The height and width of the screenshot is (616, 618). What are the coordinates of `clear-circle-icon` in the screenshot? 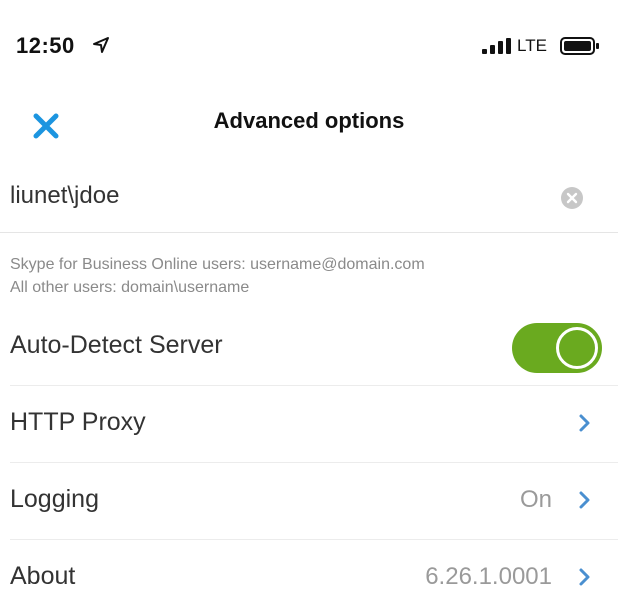 It's located at (572, 198).